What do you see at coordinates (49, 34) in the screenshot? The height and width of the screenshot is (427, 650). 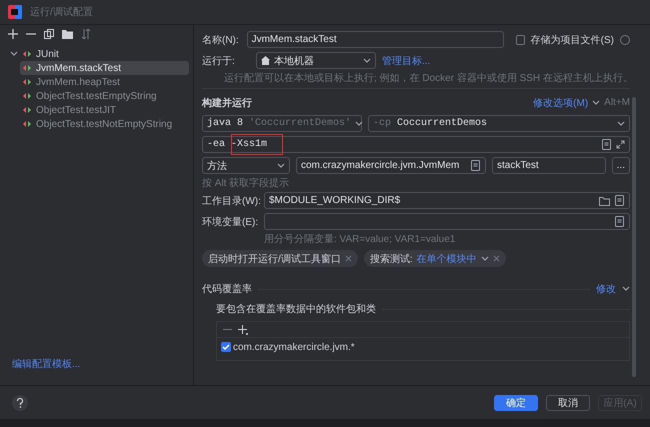 I see `copy-icon` at bounding box center [49, 34].